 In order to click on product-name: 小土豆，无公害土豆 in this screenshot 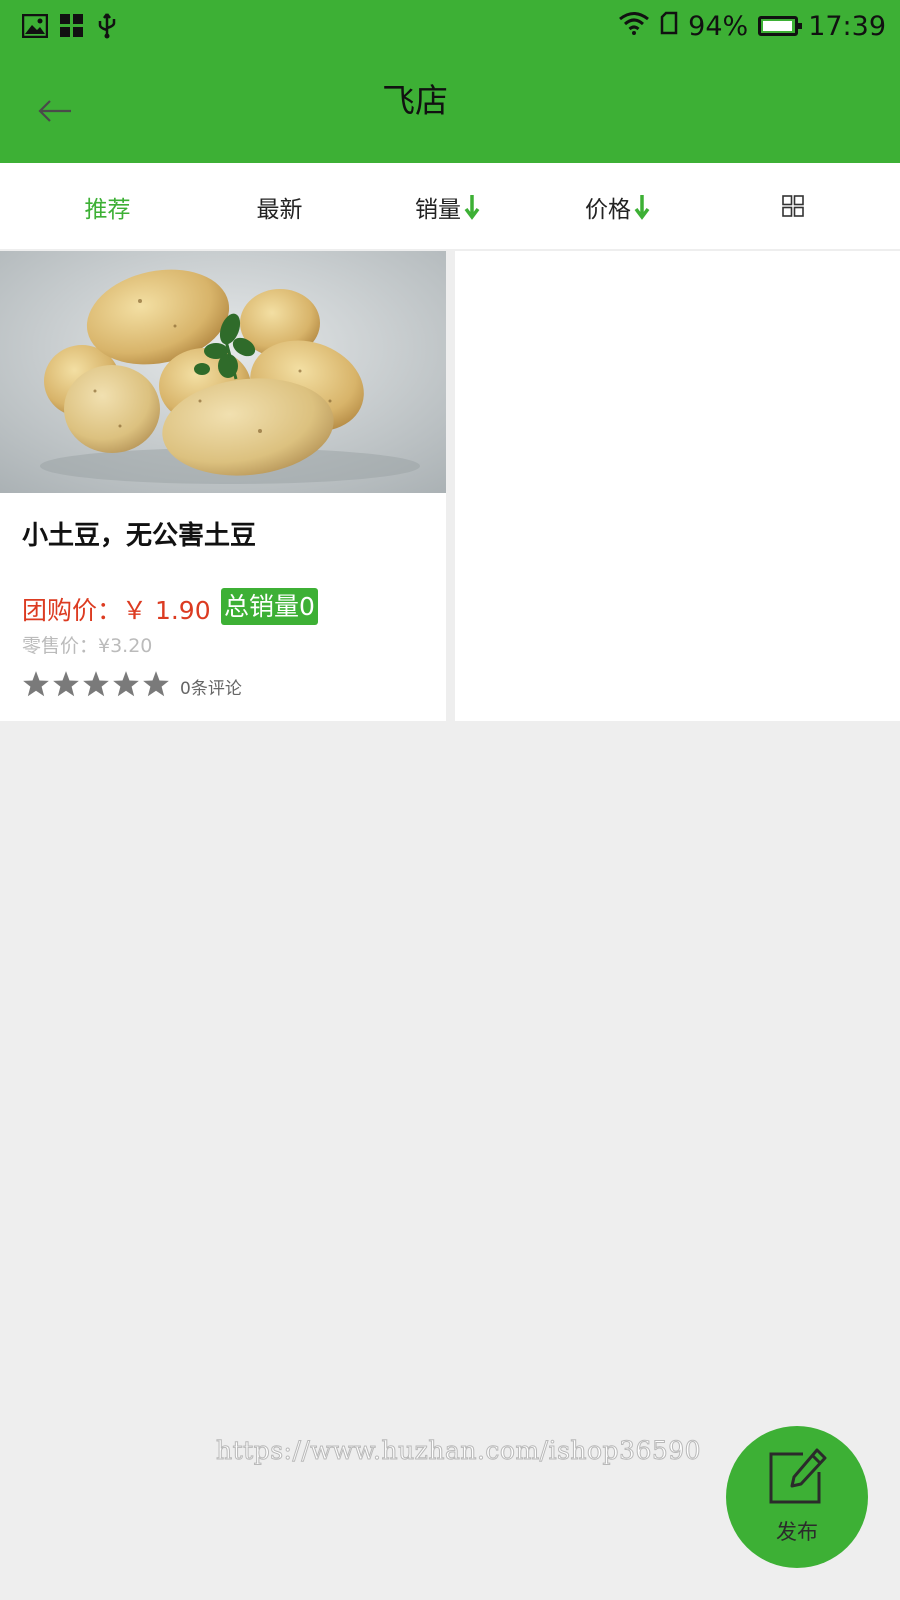, I will do `click(139, 536)`.